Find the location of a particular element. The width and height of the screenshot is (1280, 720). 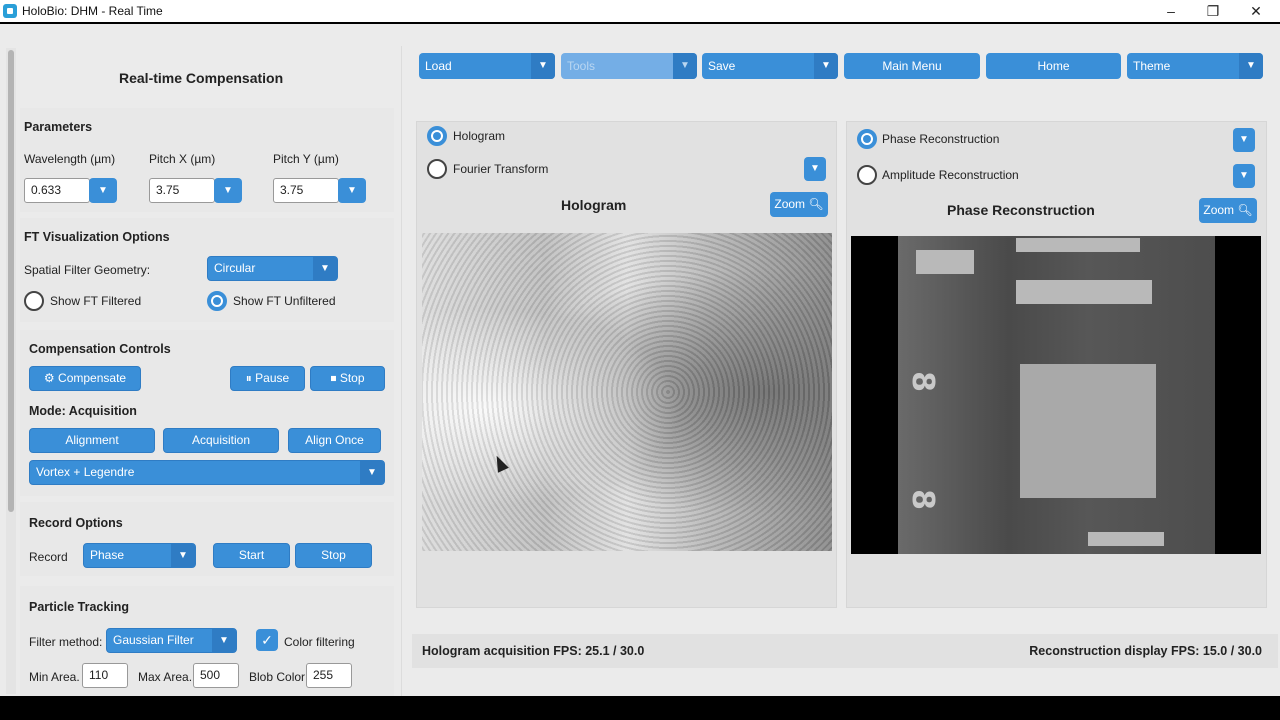

compensation-title: Compensation Controls is located at coordinates (100, 349).